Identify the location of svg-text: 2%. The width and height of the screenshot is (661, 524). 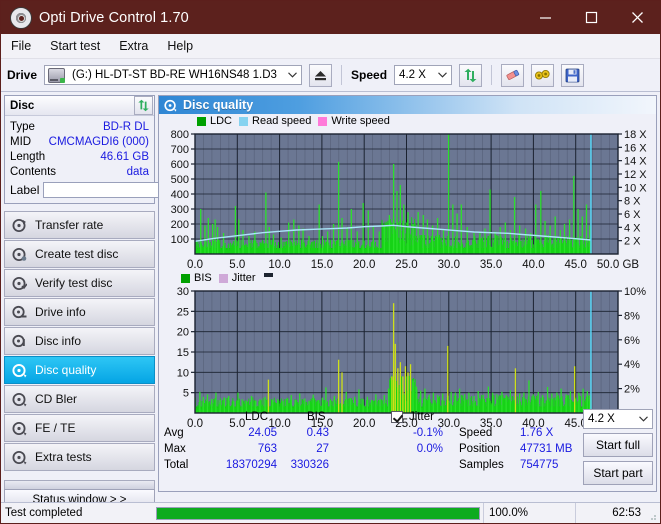
(632, 390).